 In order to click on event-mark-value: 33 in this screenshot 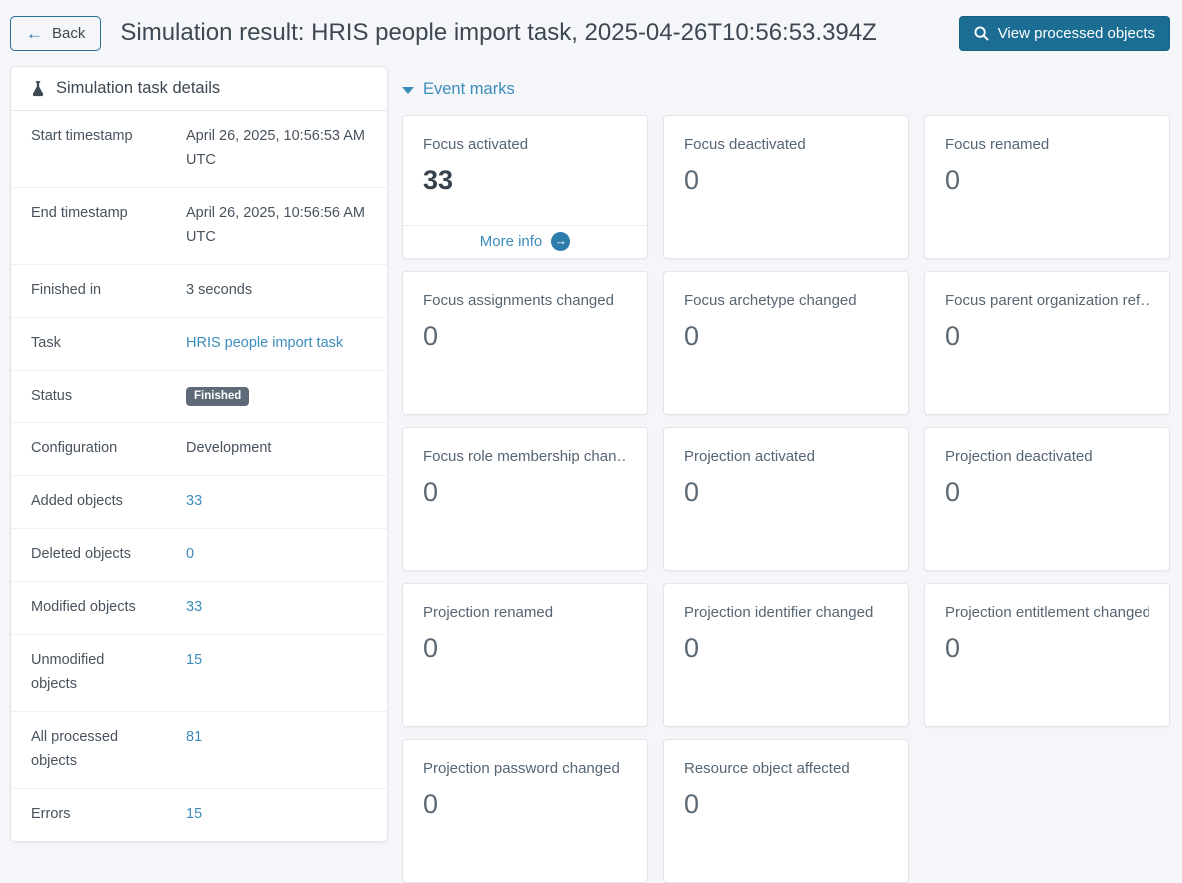, I will do `click(438, 180)`.